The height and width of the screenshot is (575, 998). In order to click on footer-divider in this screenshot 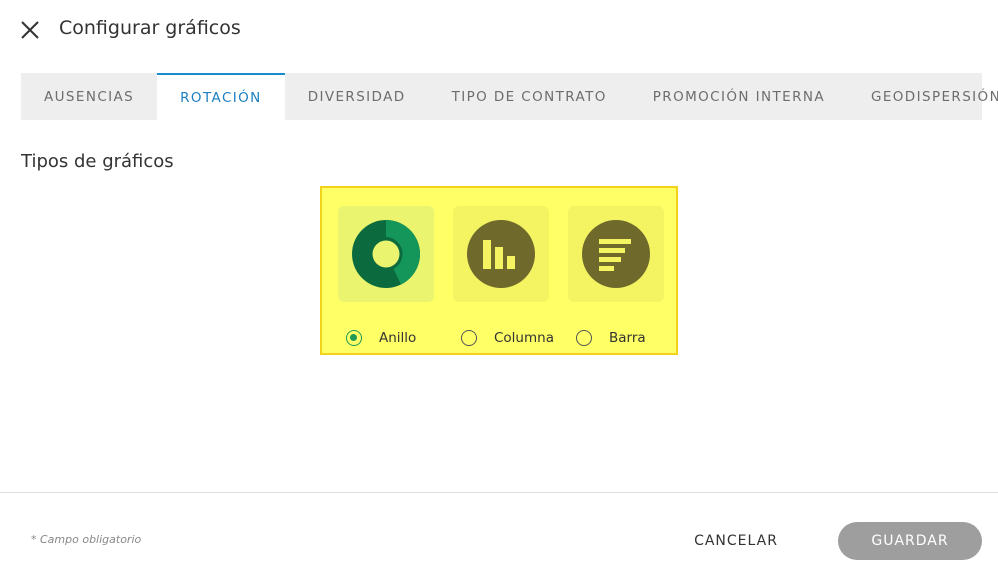, I will do `click(499, 492)`.